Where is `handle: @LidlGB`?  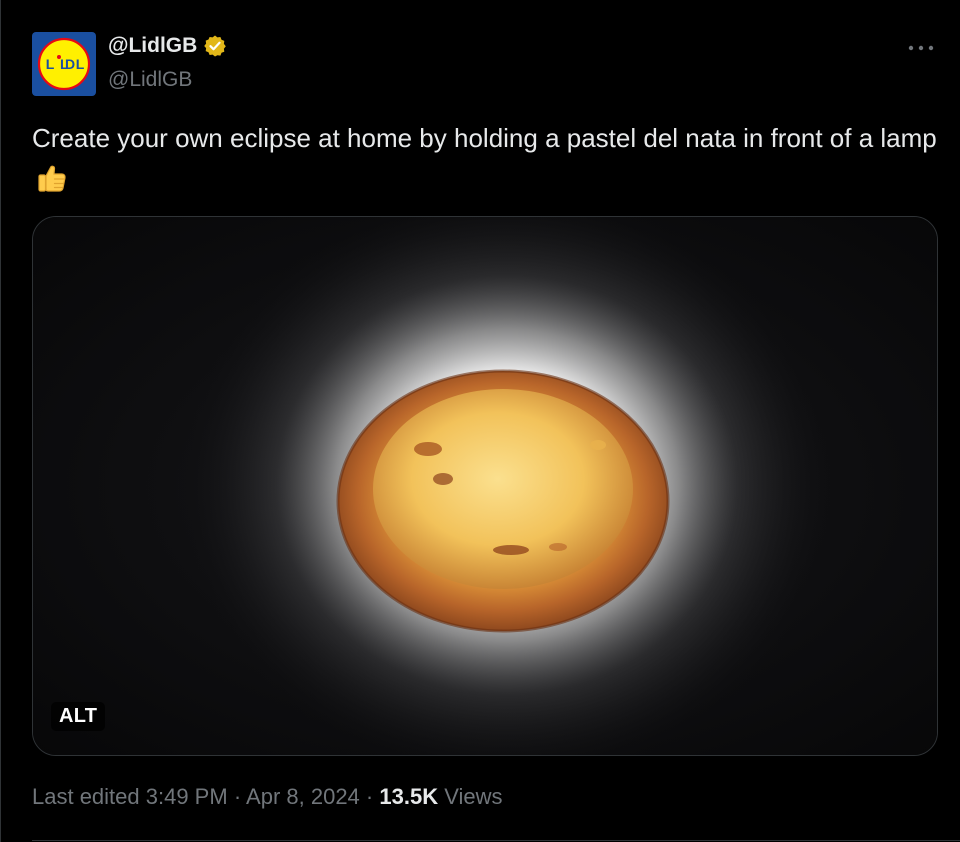
handle: @LidlGB is located at coordinates (150, 80).